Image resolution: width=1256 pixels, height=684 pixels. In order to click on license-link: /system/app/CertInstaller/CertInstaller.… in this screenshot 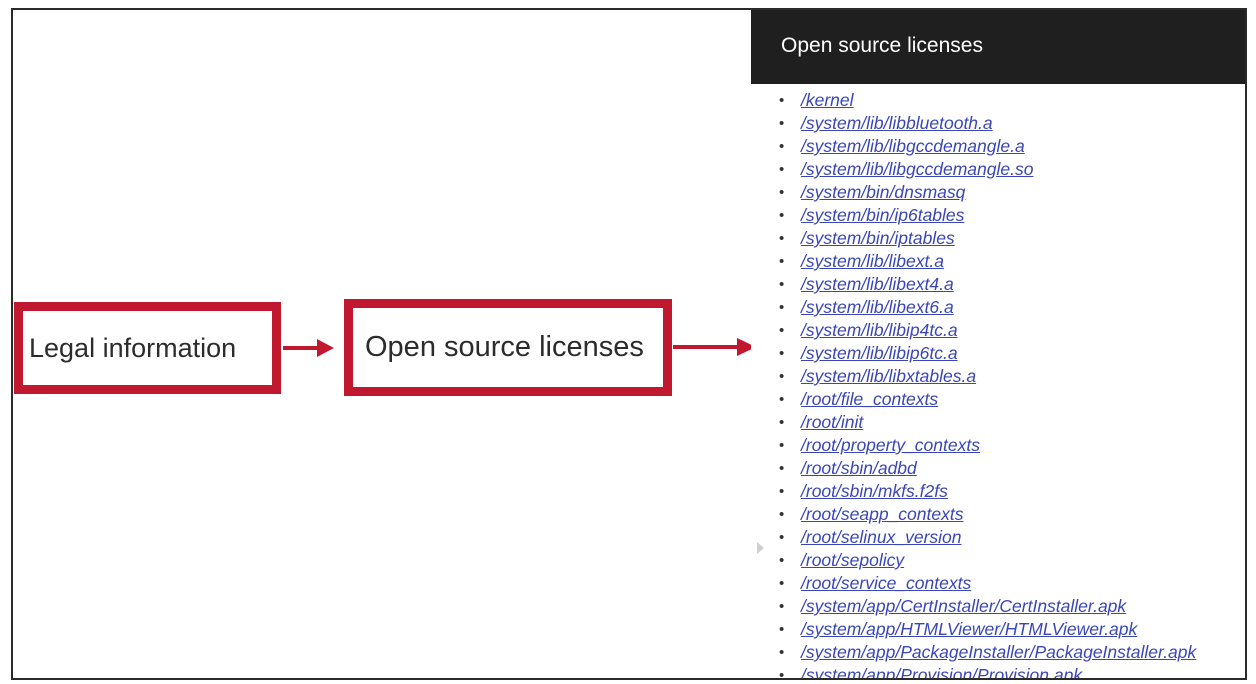, I will do `click(963, 606)`.